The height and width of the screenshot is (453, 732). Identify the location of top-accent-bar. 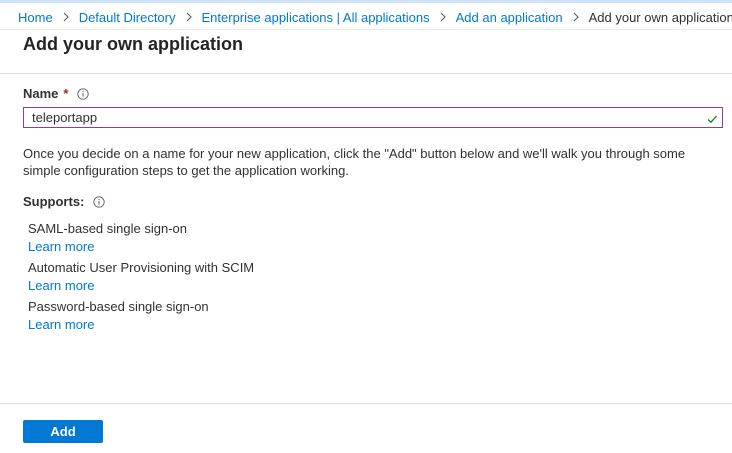
(366, 1).